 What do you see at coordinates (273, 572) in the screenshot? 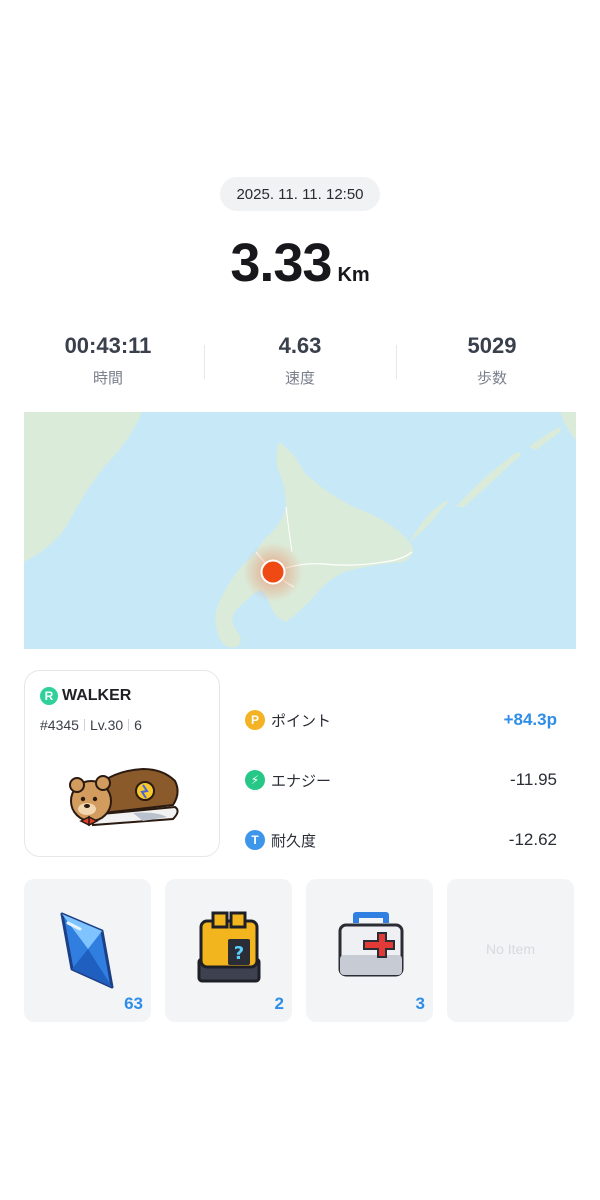
I see `location-marker` at bounding box center [273, 572].